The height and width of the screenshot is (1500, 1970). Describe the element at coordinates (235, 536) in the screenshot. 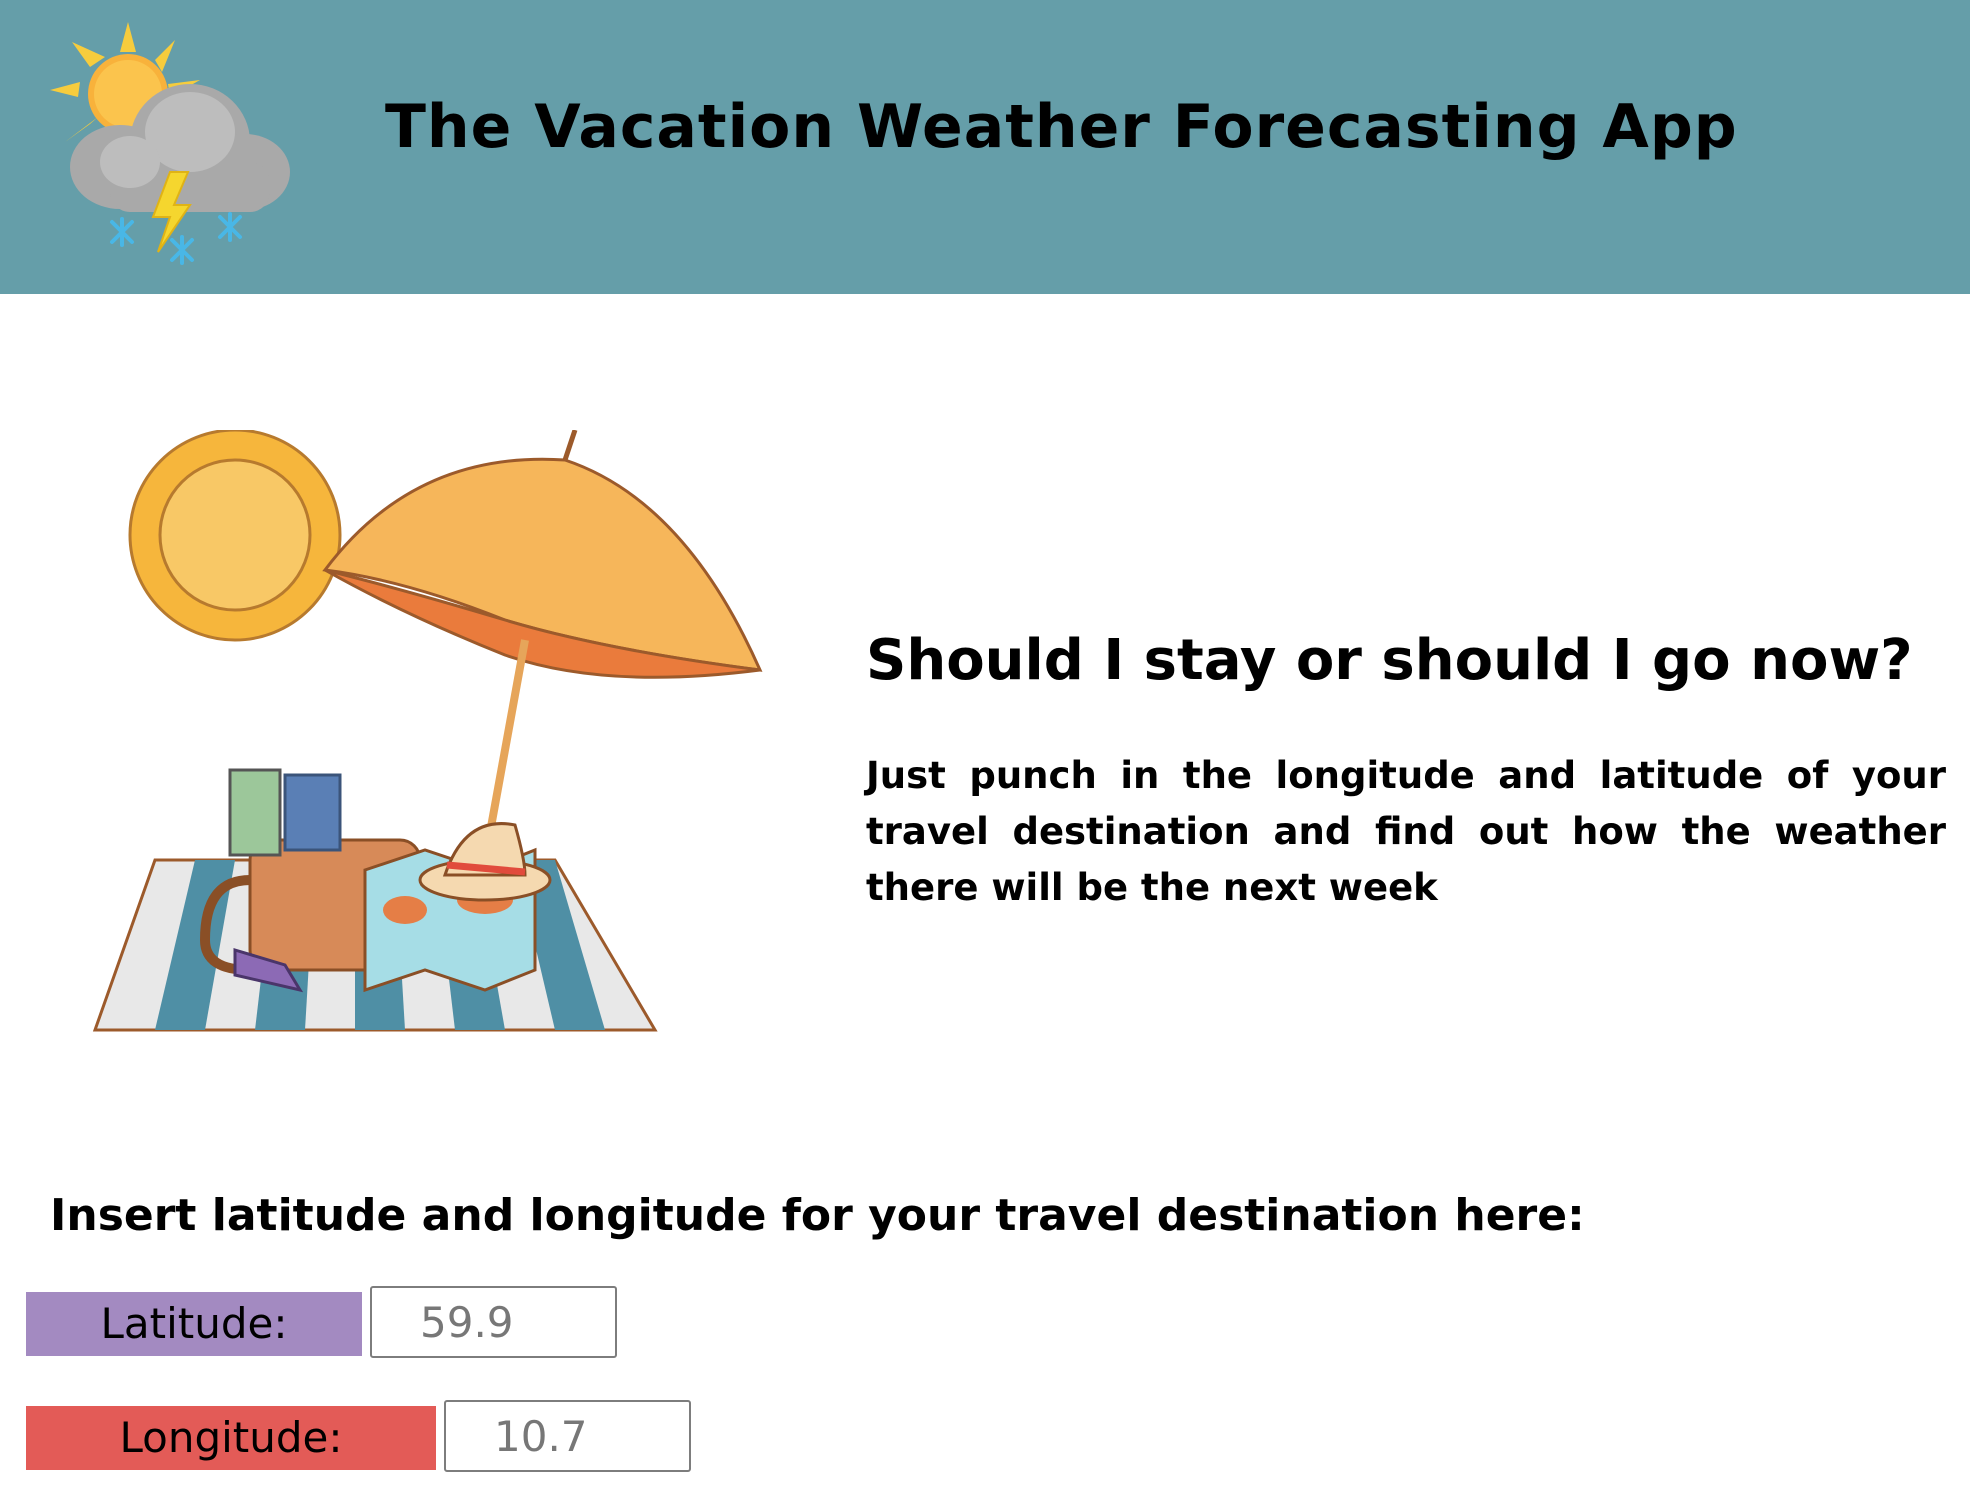

I see `sun-icon` at that location.